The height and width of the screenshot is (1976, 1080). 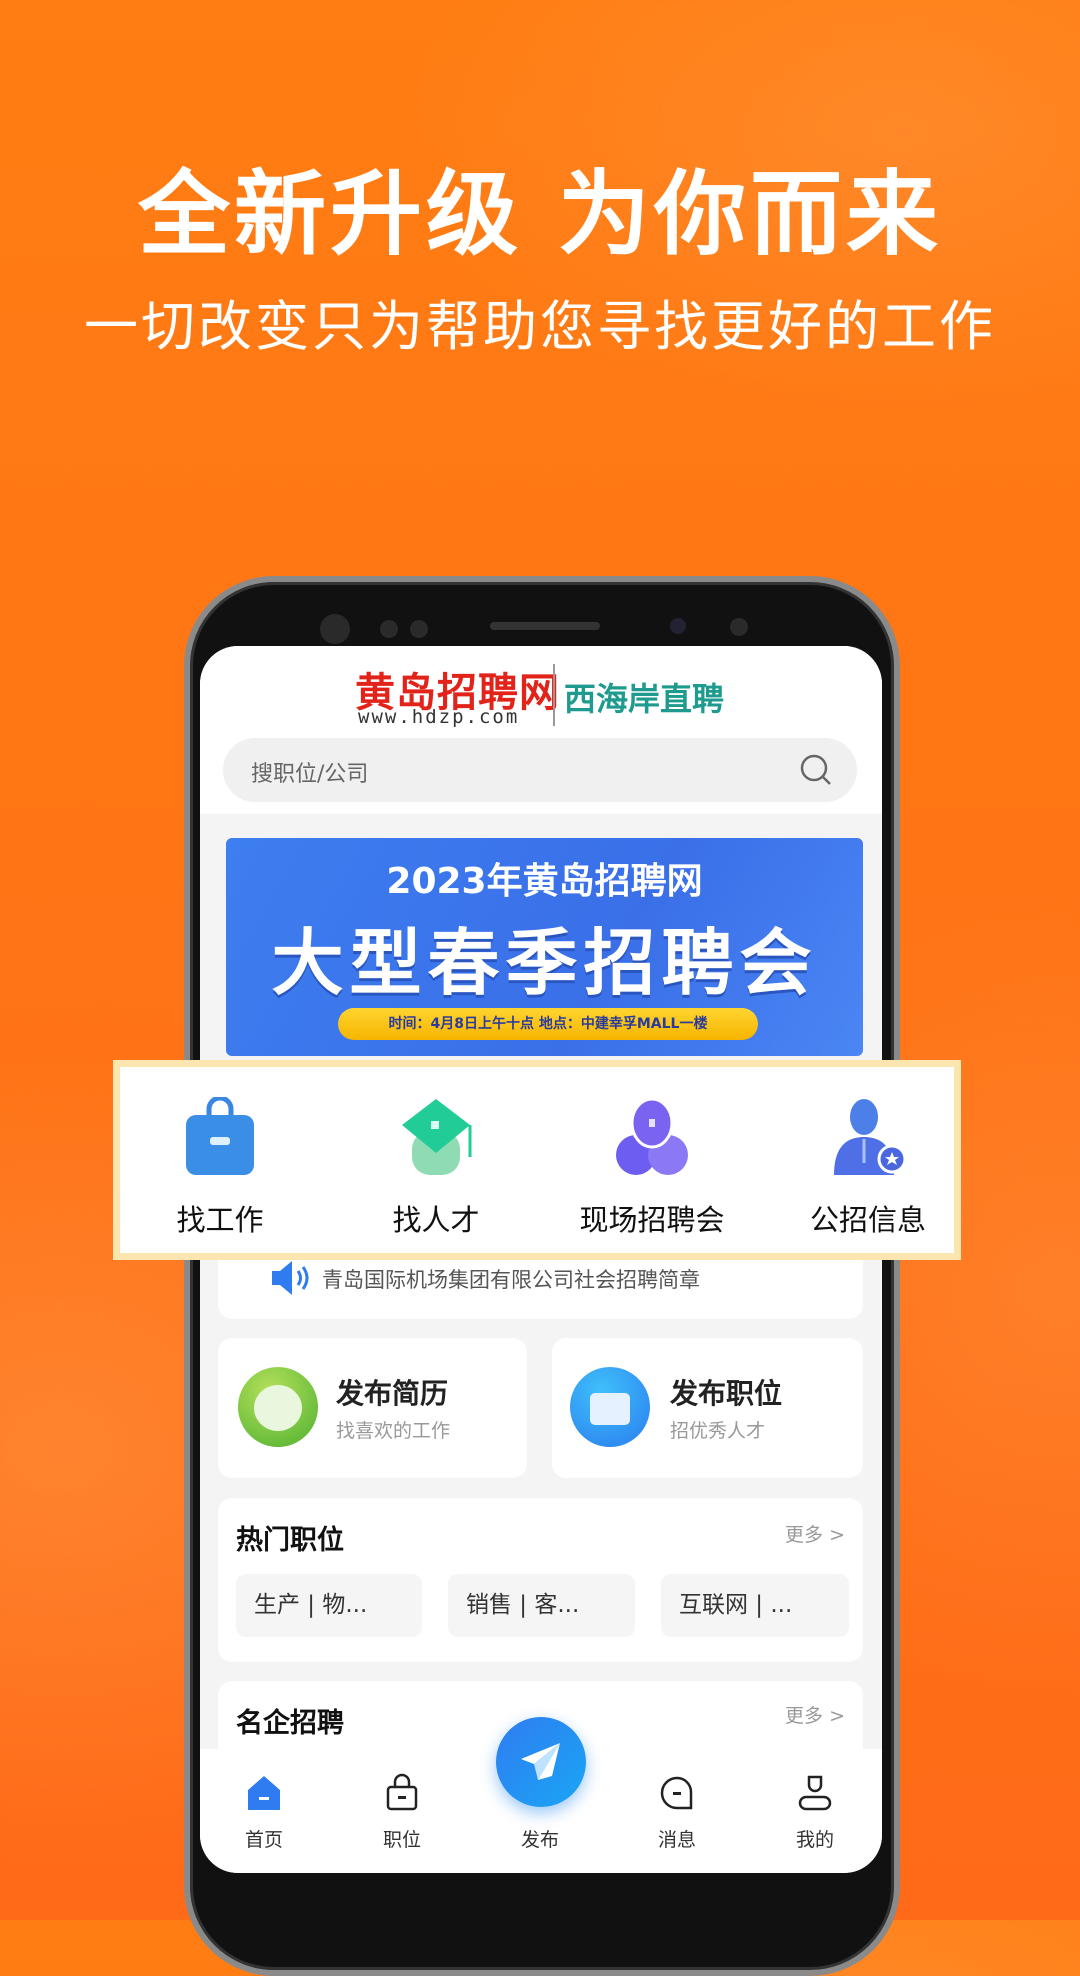 What do you see at coordinates (548, 1024) in the screenshot?
I see `banner-details: 时间：4月8日上午十点 地点：中建幸孚MALL一楼` at bounding box center [548, 1024].